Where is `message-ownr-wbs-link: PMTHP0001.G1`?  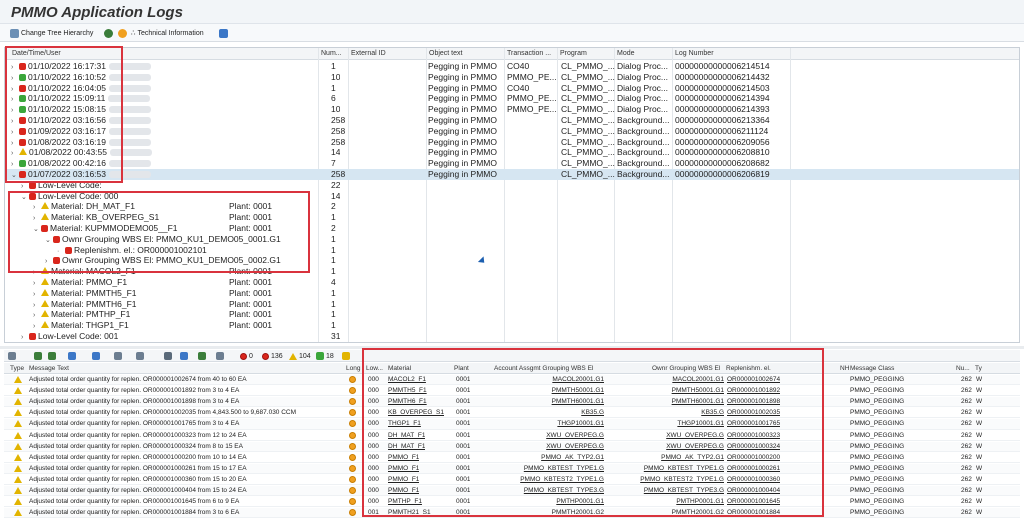
message-ownr-wbs-link: PMTHP0001.G1 is located at coordinates (664, 502).